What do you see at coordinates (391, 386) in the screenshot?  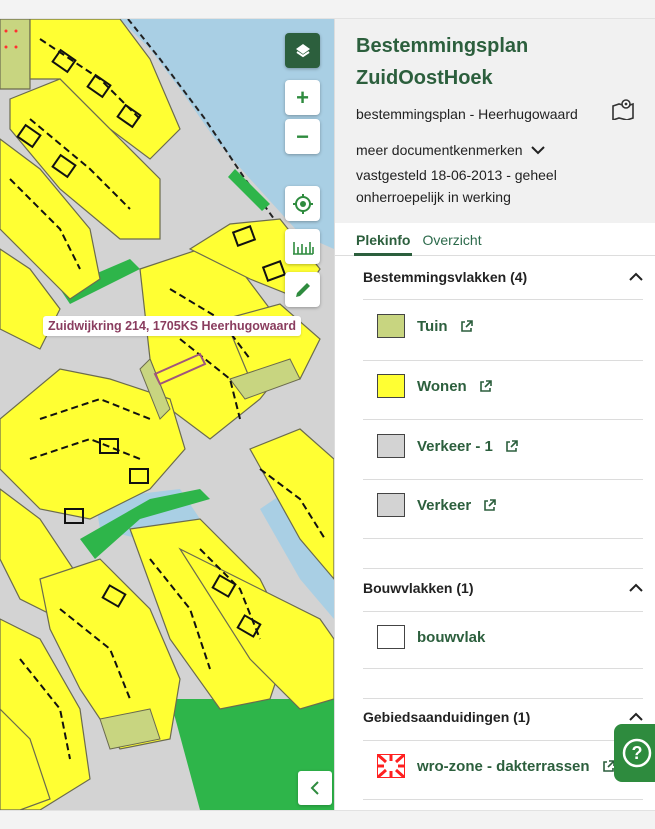 I see `swatch-wonen` at bounding box center [391, 386].